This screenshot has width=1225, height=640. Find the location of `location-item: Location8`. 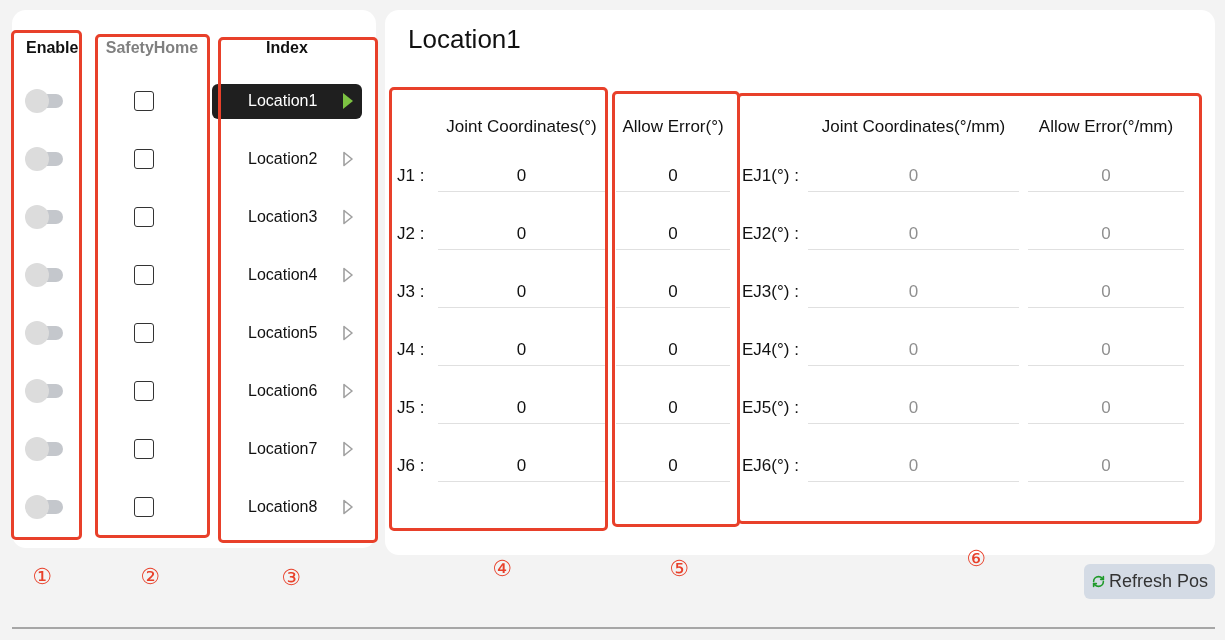

location-item: Location8 is located at coordinates (287, 507).